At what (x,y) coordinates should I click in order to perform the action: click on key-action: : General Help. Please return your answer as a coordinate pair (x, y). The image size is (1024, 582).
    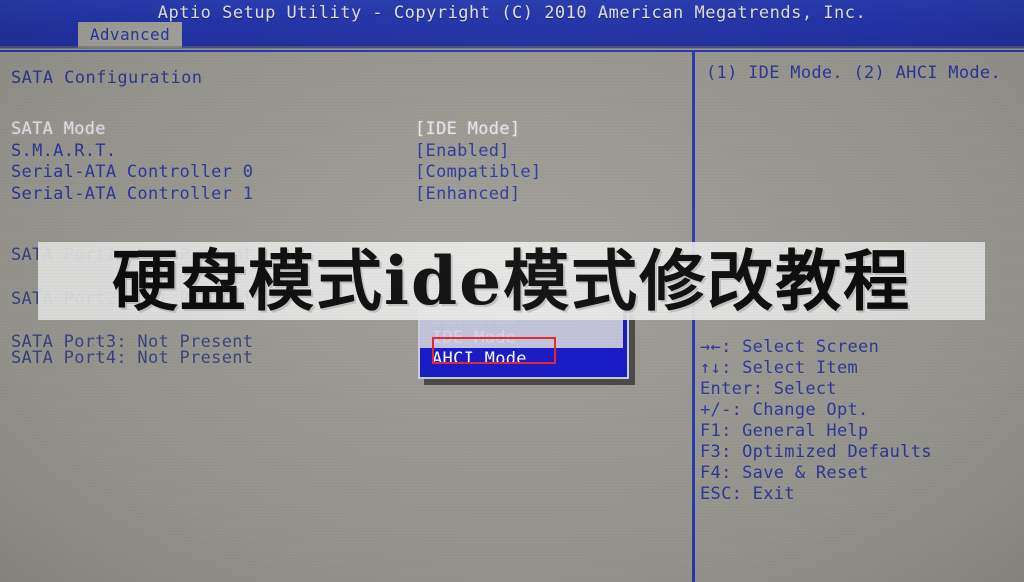
    Looking at the image, I should click on (795, 431).